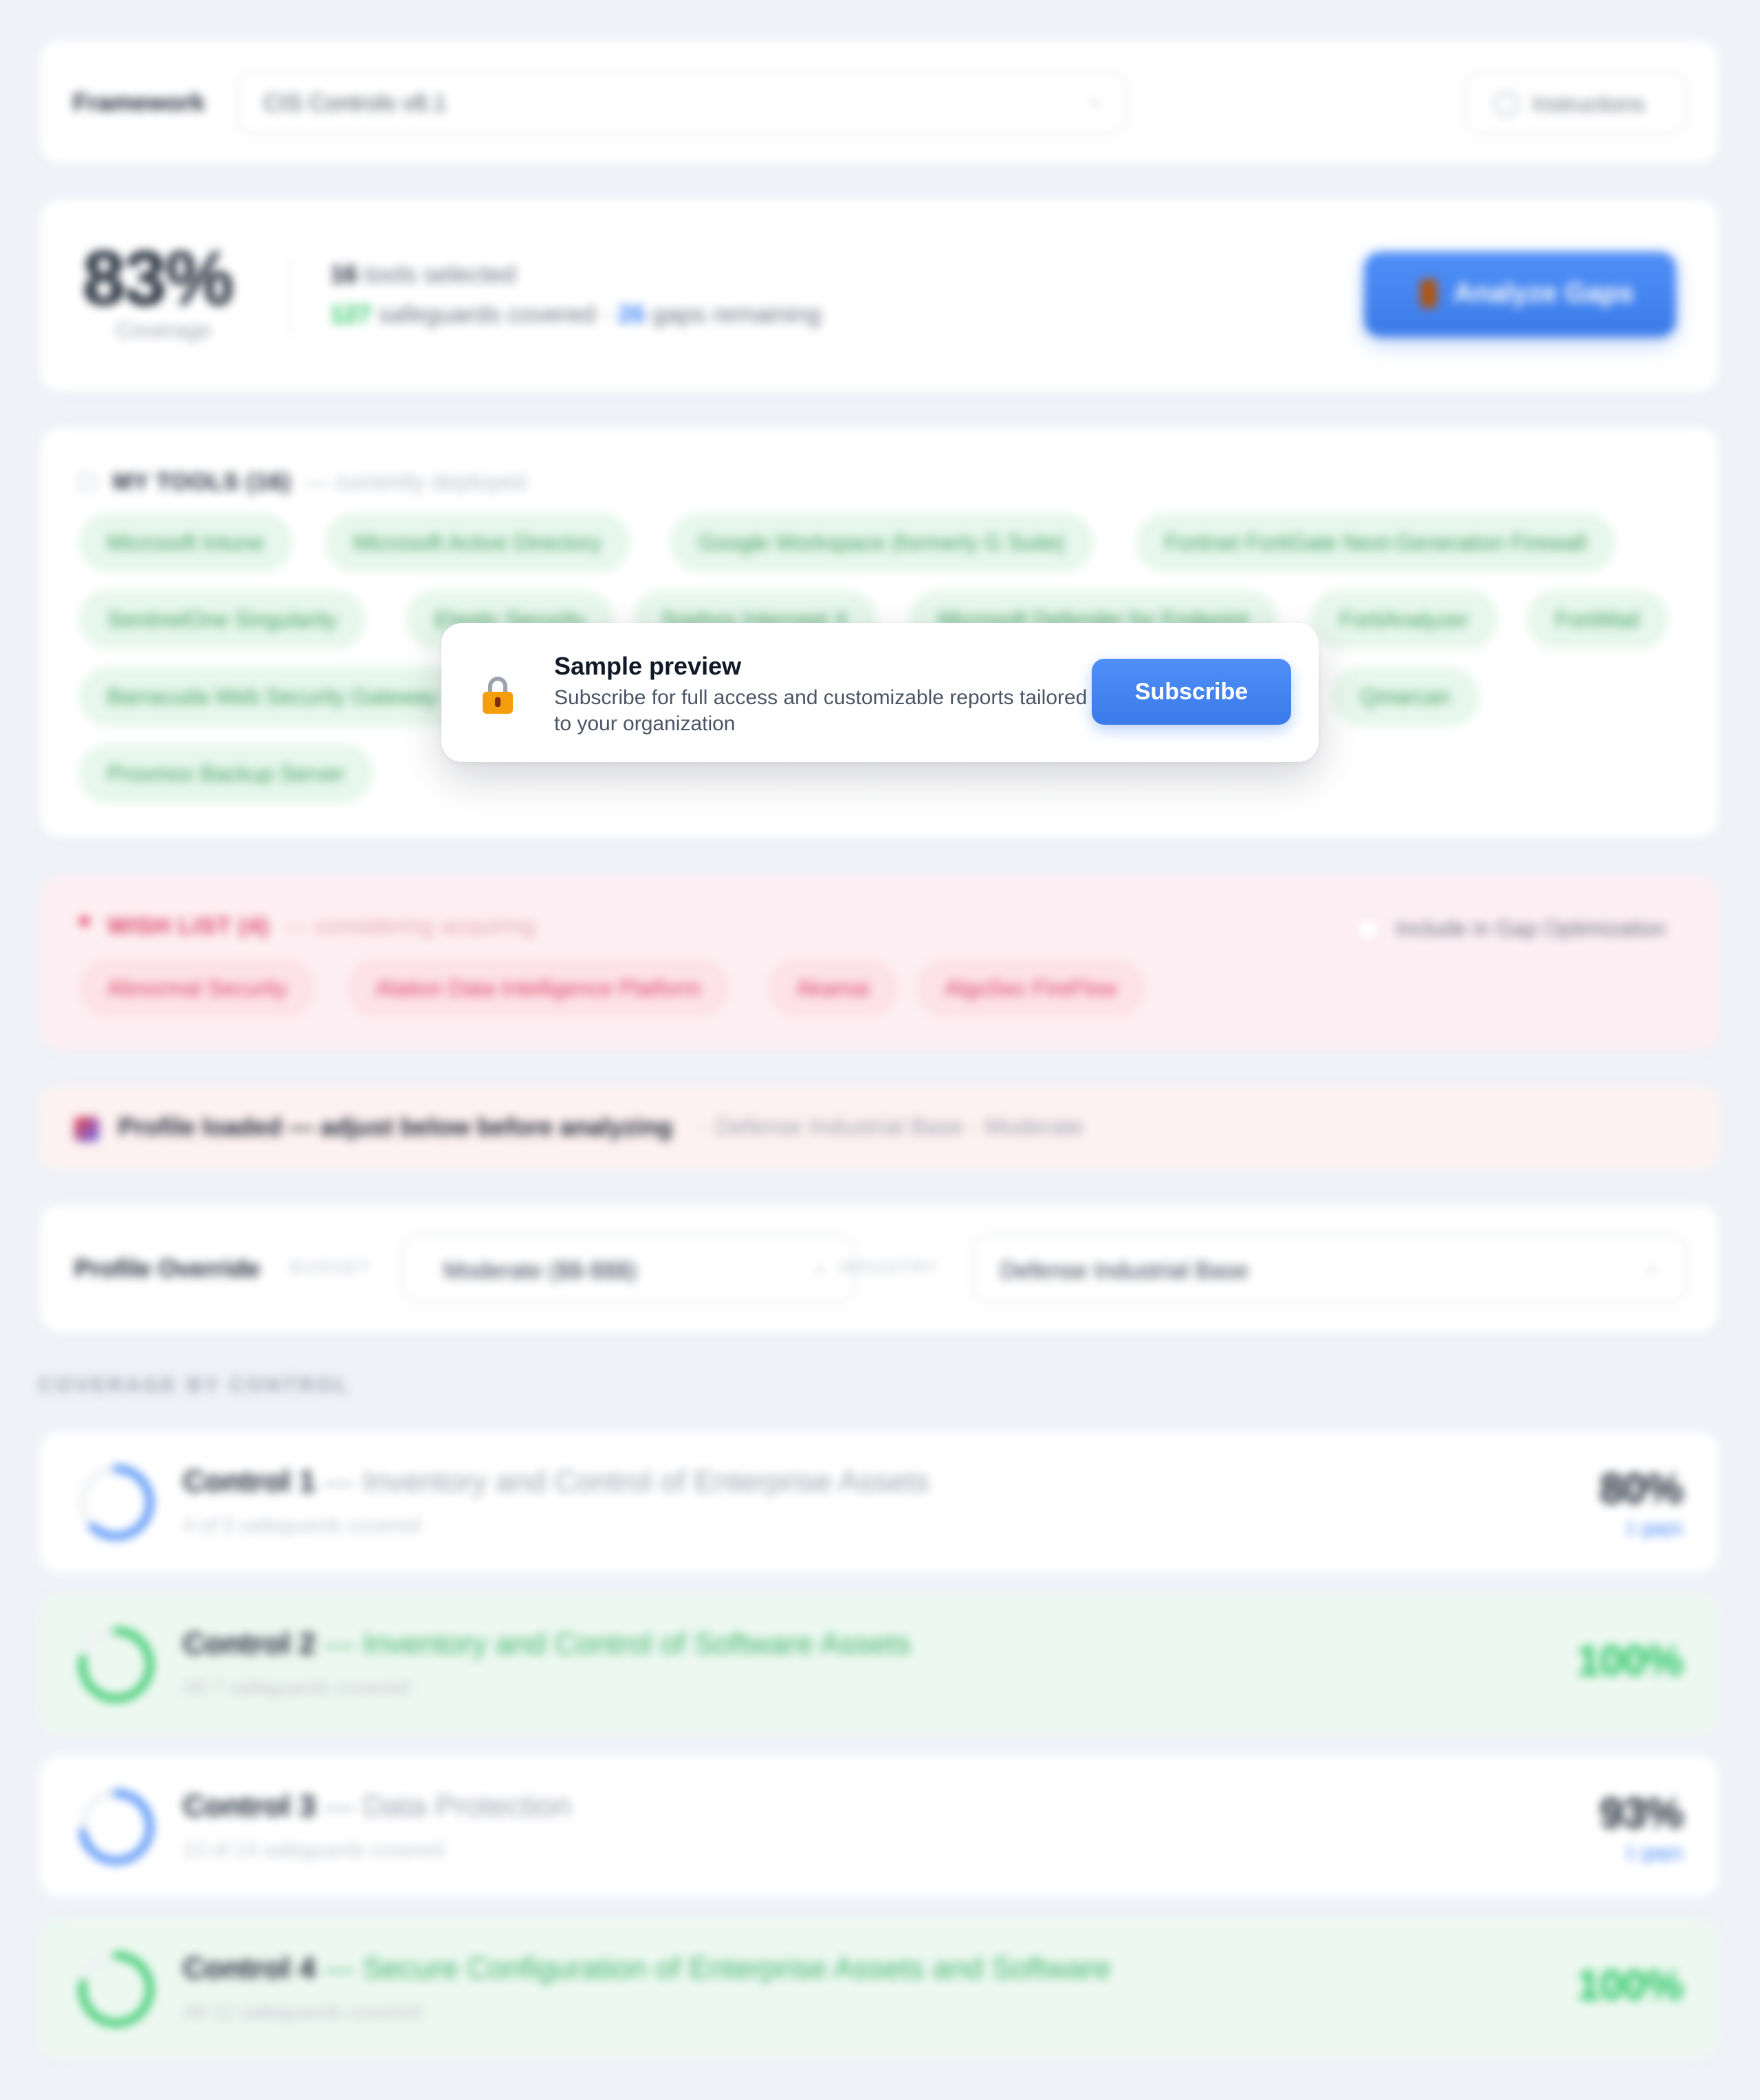  I want to click on my-tools-checkbox, so click(87, 482).